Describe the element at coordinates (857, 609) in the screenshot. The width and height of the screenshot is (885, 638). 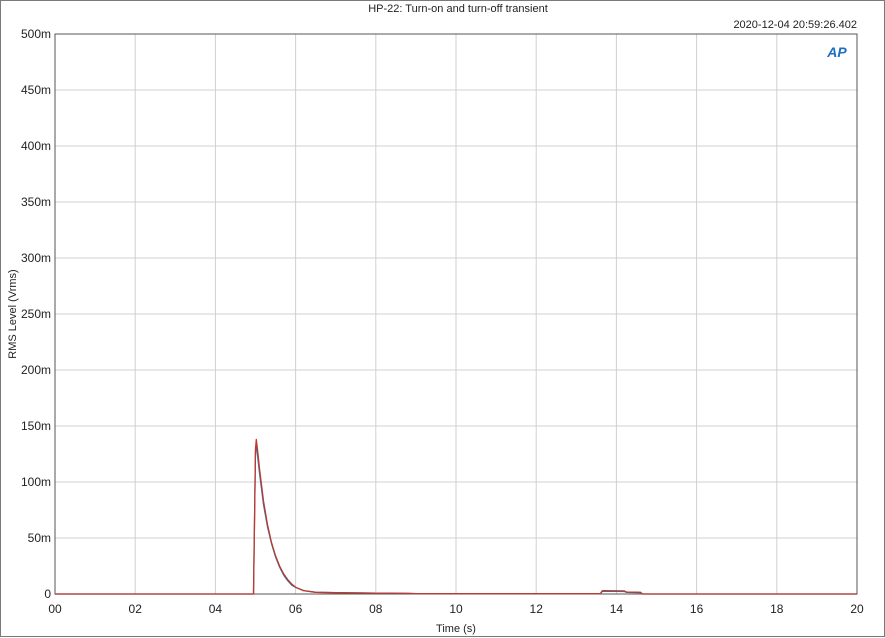
I see `x-tick-label: 20` at that location.